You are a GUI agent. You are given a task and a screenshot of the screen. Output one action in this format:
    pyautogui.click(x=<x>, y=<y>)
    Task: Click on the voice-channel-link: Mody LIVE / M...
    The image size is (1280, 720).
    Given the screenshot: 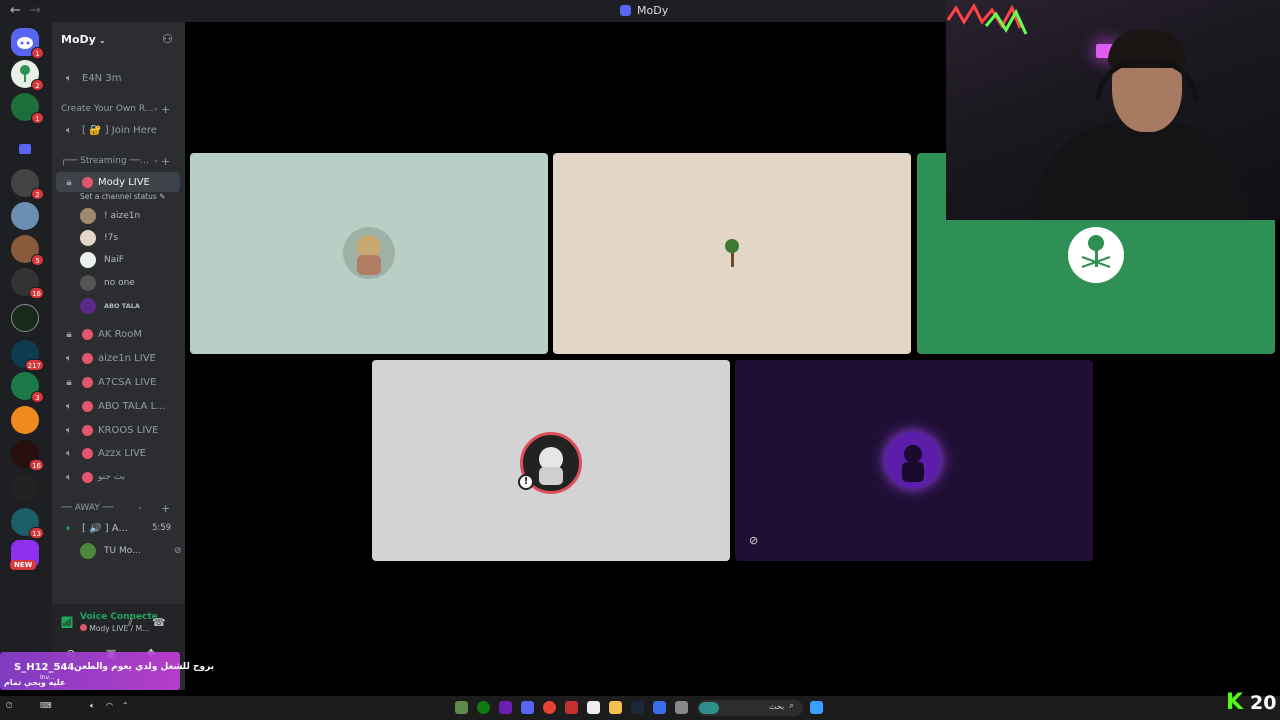 What is the action you would take?
    pyautogui.click(x=114, y=628)
    